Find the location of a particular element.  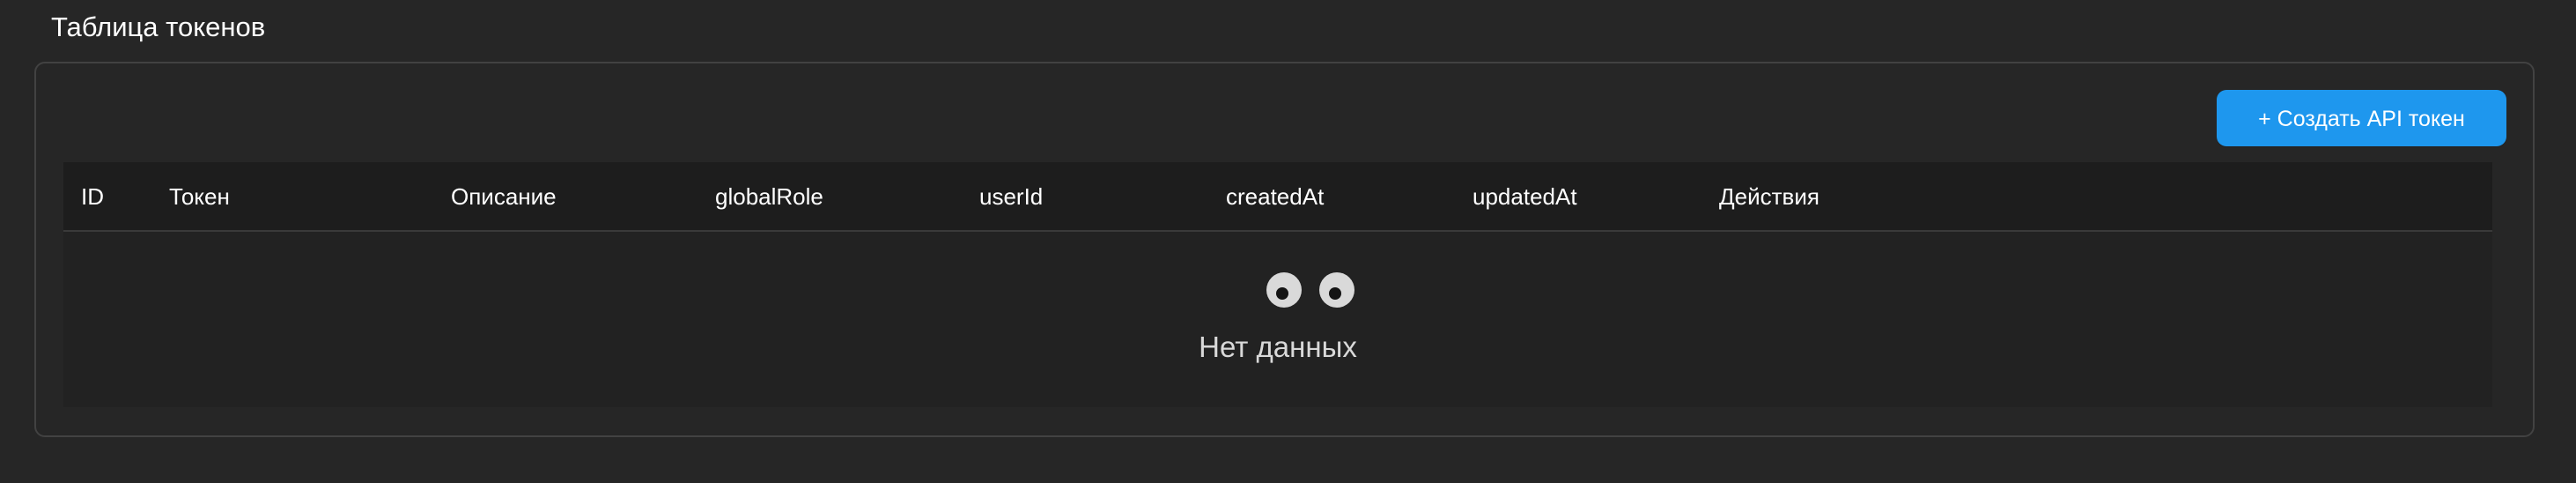

column-header-actions: Действия is located at coordinates (1769, 197).